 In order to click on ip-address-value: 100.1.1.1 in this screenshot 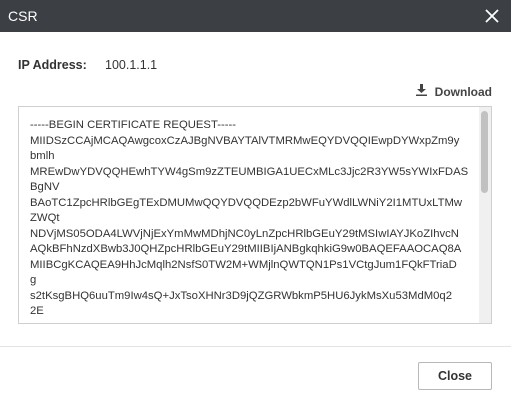, I will do `click(131, 65)`.